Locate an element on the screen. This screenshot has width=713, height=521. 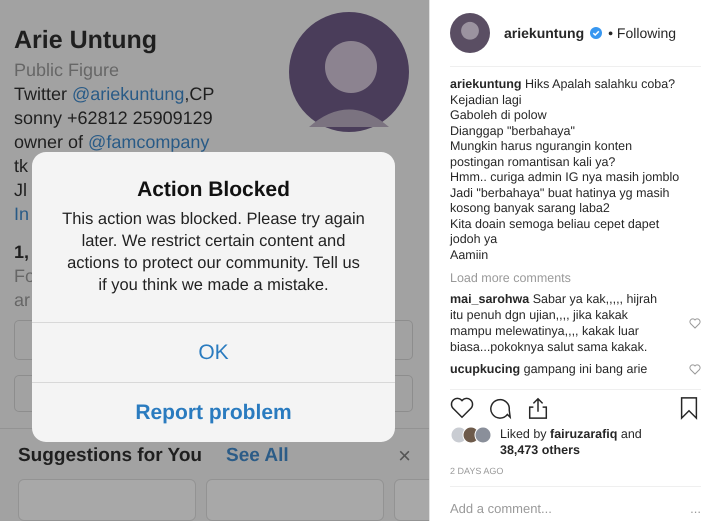
suggestions-title: Suggestions for You is located at coordinates (110, 456).